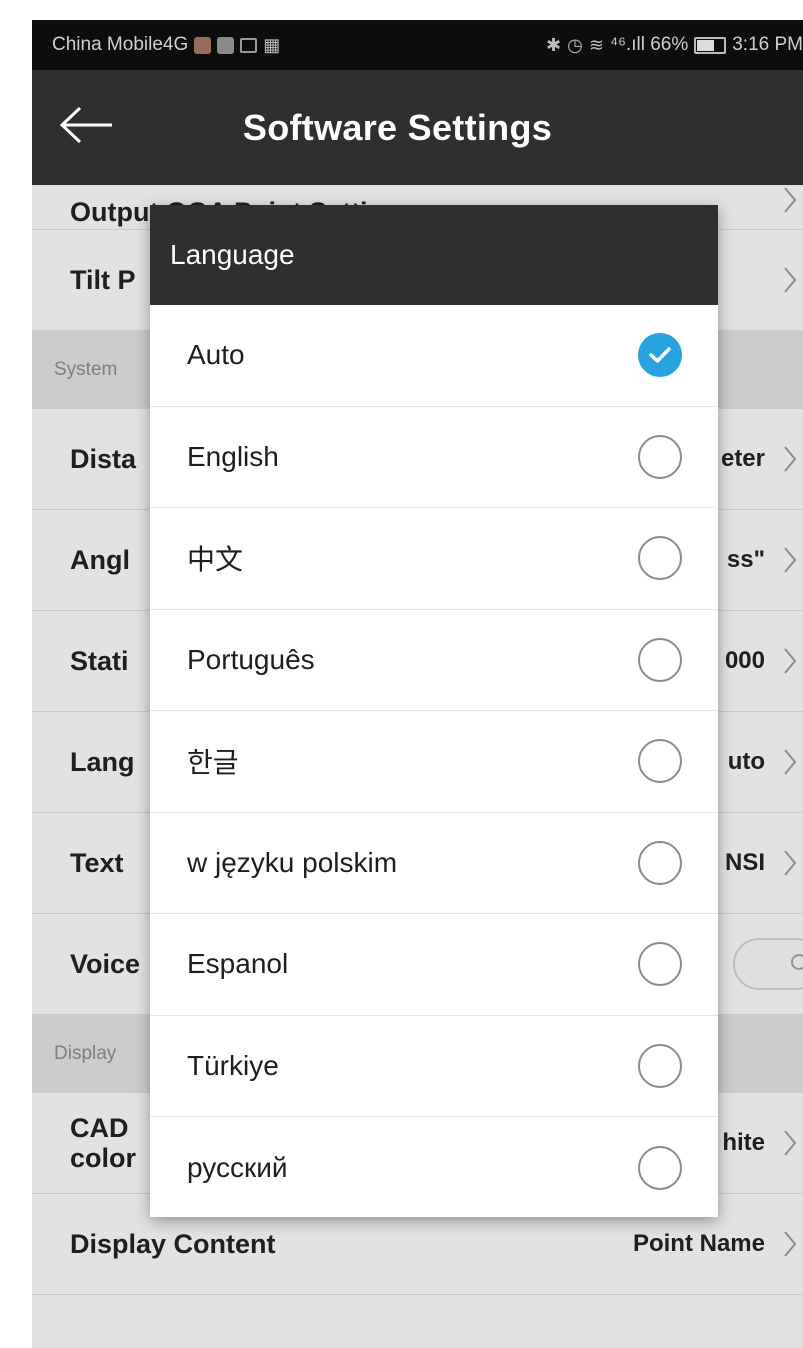 Image resolution: width=803 pixels, height=1348 pixels. What do you see at coordinates (232, 254) in the screenshot?
I see `dialog-title: Language` at bounding box center [232, 254].